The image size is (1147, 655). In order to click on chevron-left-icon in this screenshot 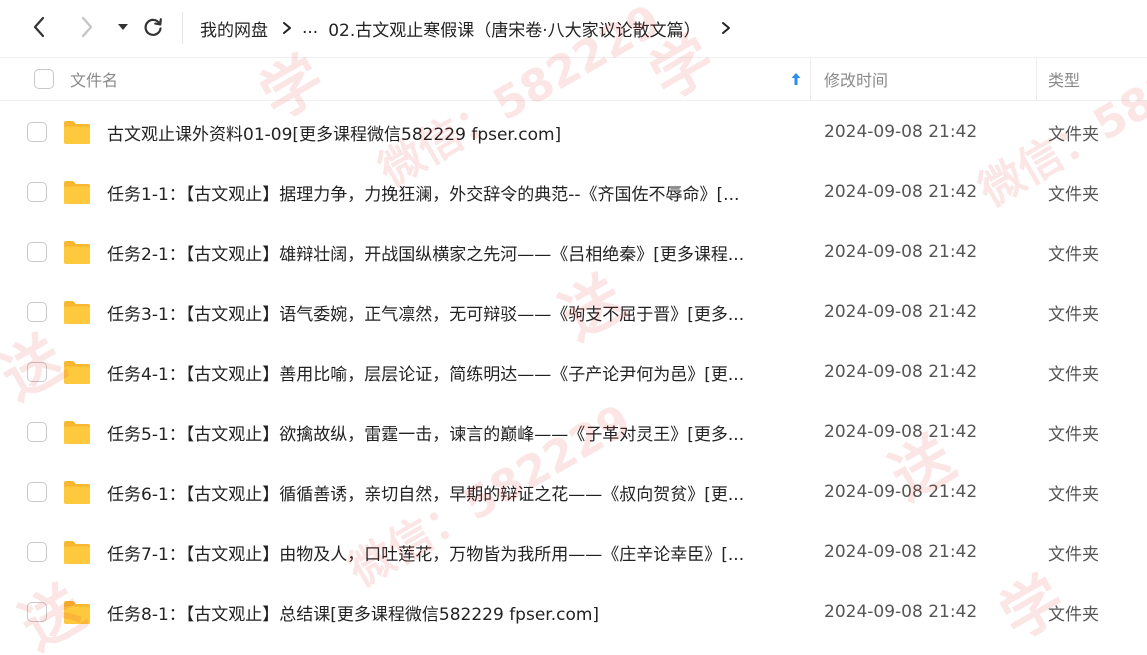, I will do `click(39, 27)`.